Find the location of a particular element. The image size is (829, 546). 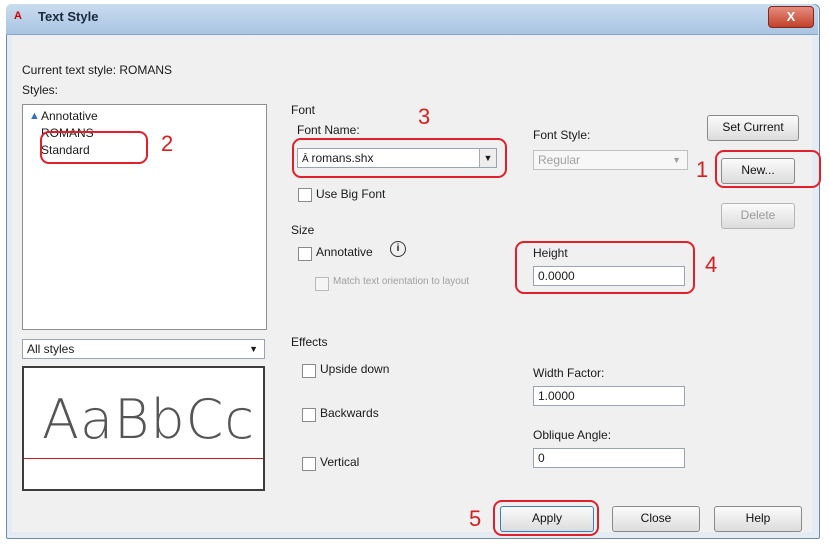

match-orientation-label: Match text orientation to layout is located at coordinates (401, 281).